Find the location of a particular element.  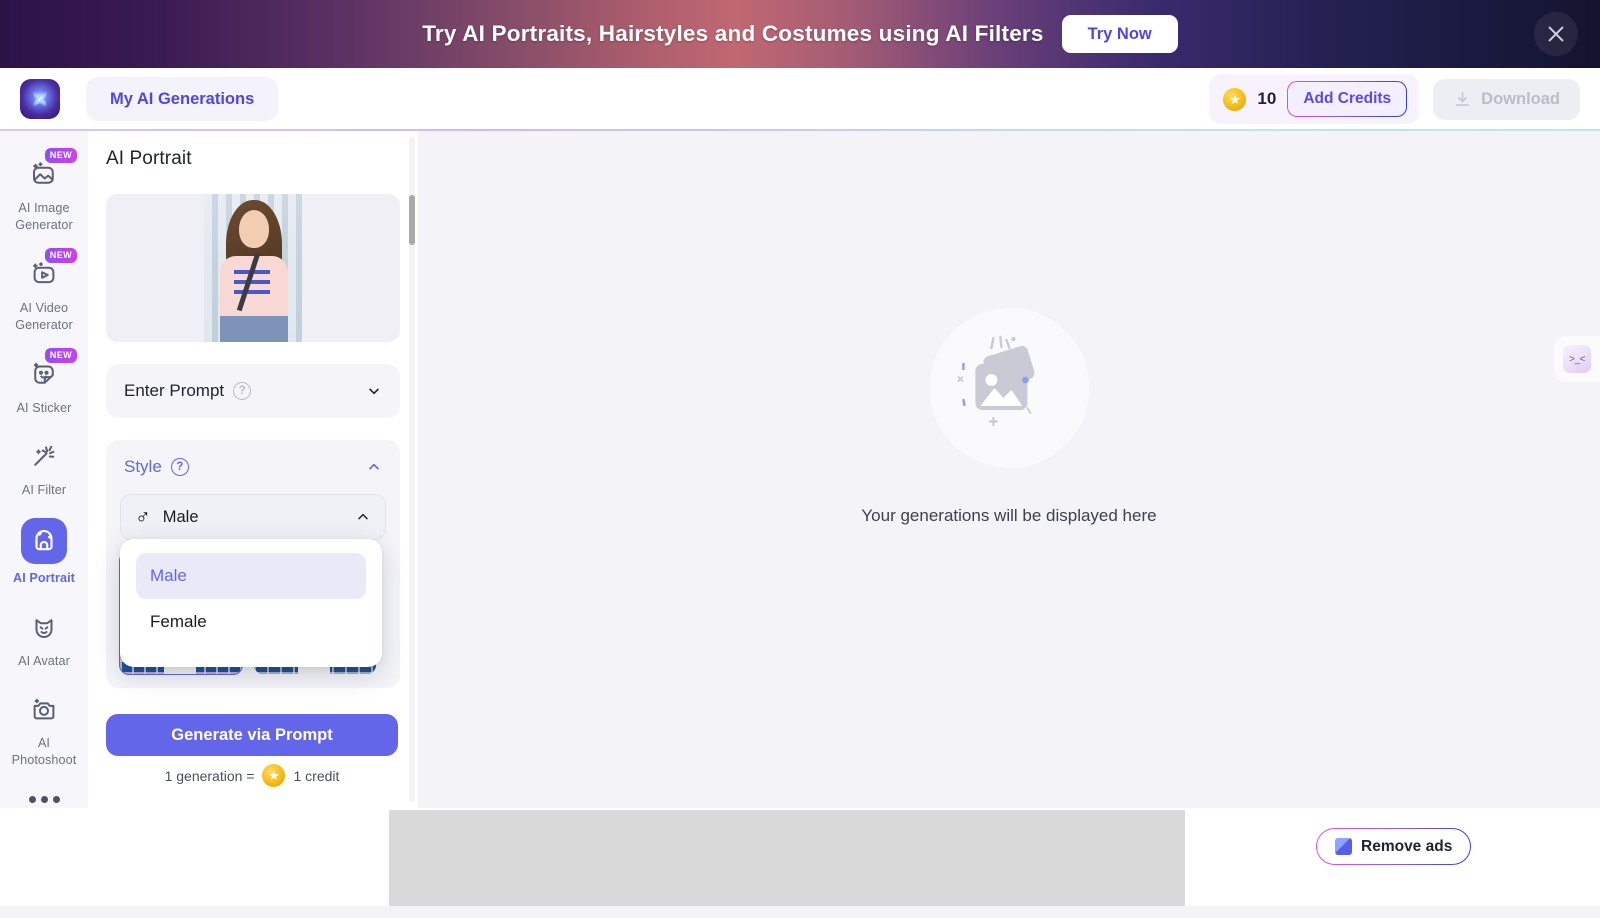

add-credits-button: Add Credits is located at coordinates (1347, 99).